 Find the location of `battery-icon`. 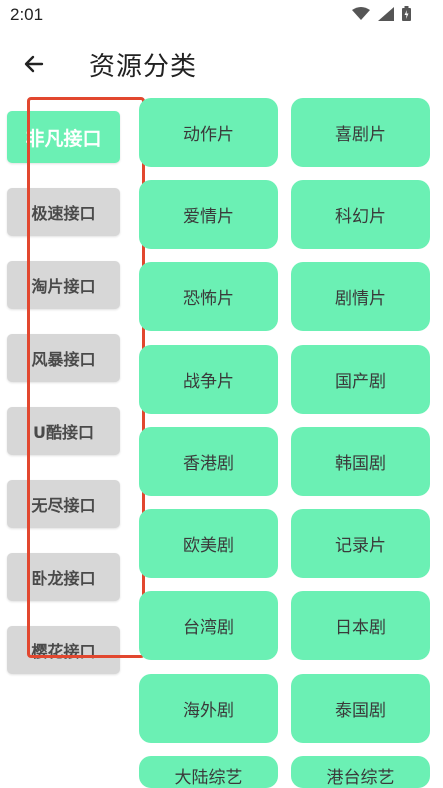

battery-icon is located at coordinates (406, 13).